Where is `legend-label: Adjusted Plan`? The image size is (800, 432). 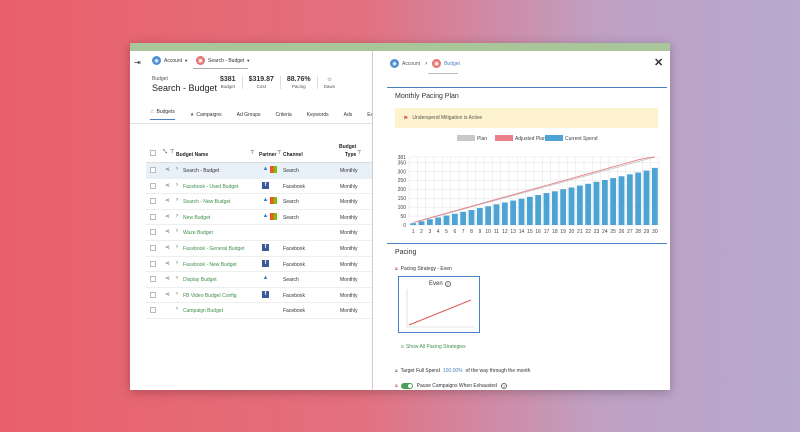 legend-label: Adjusted Plan is located at coordinates (530, 139).